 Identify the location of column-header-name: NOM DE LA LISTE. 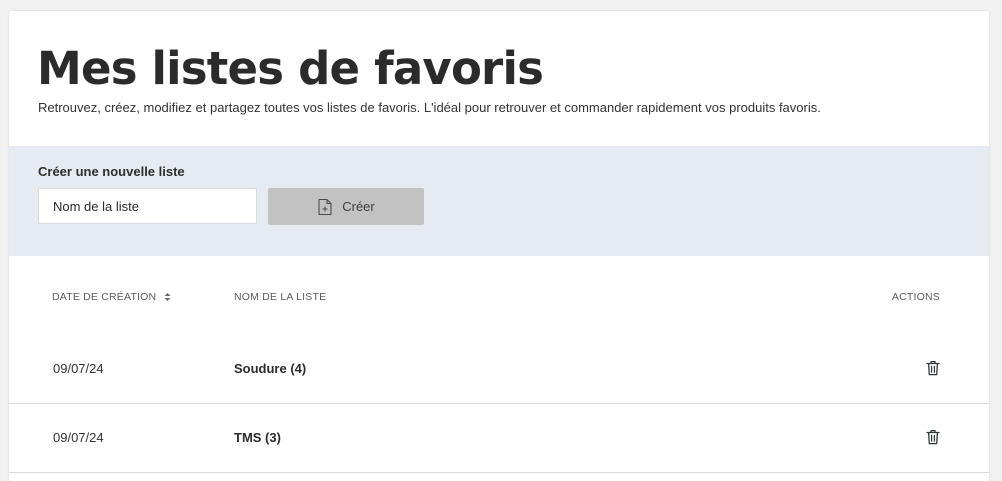
(280, 297).